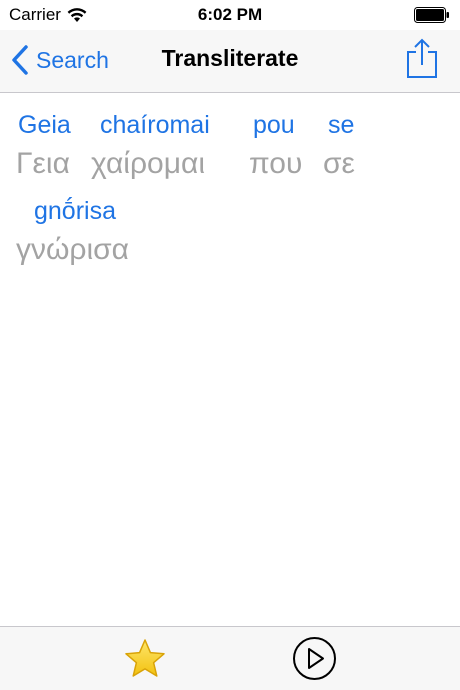 The image size is (460, 690). I want to click on favorite-button, so click(145, 659).